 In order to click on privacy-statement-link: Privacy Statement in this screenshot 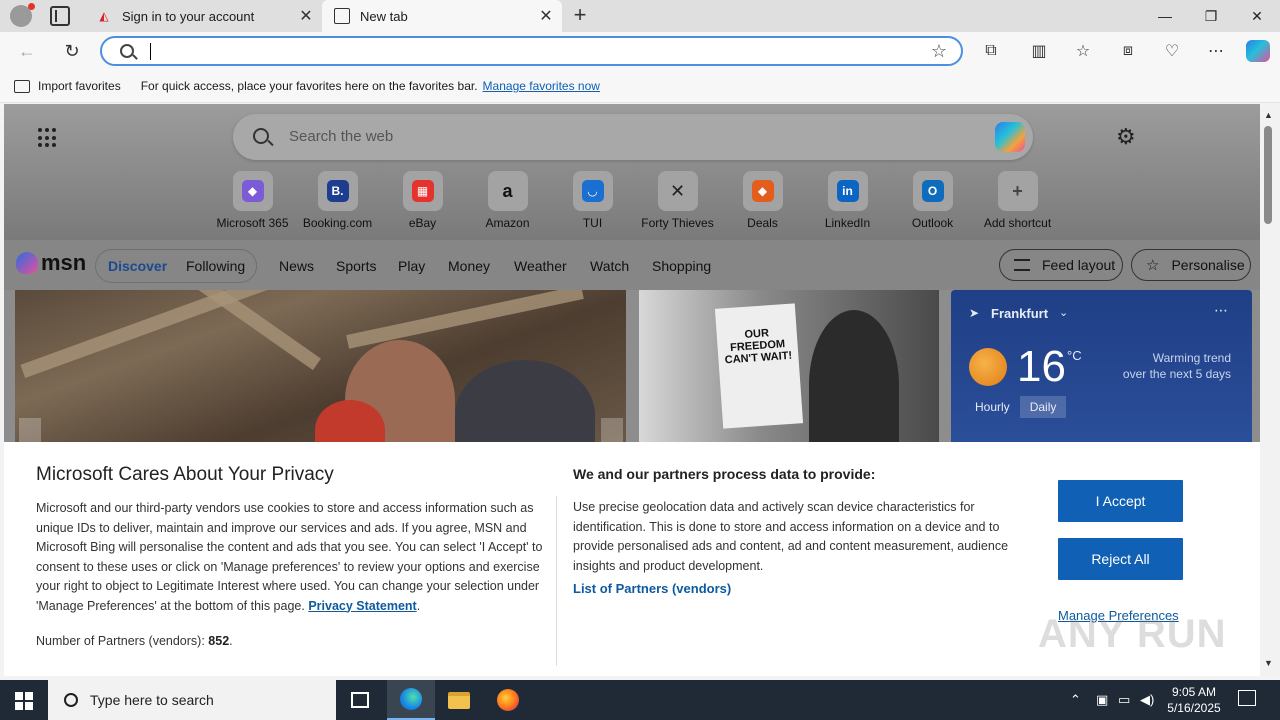, I will do `click(362, 606)`.